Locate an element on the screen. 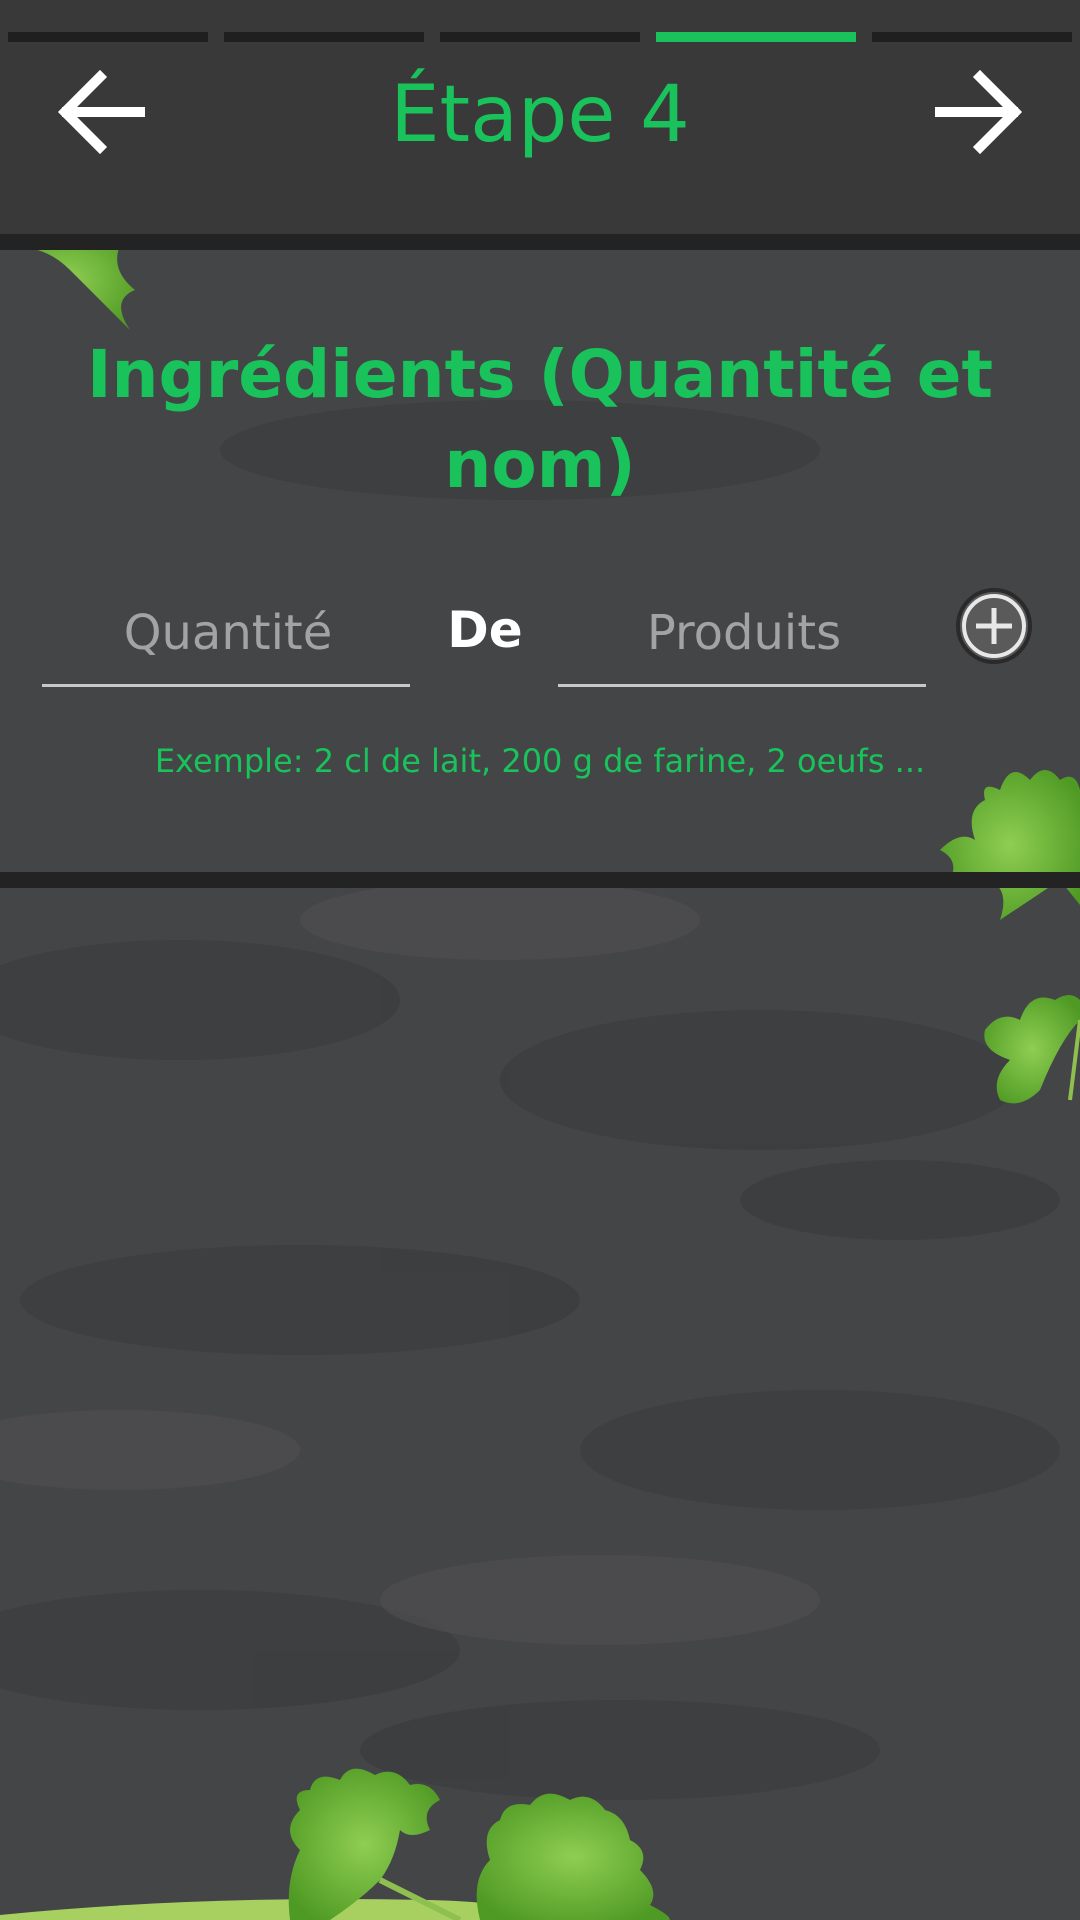  product-field is located at coordinates (744, 633).